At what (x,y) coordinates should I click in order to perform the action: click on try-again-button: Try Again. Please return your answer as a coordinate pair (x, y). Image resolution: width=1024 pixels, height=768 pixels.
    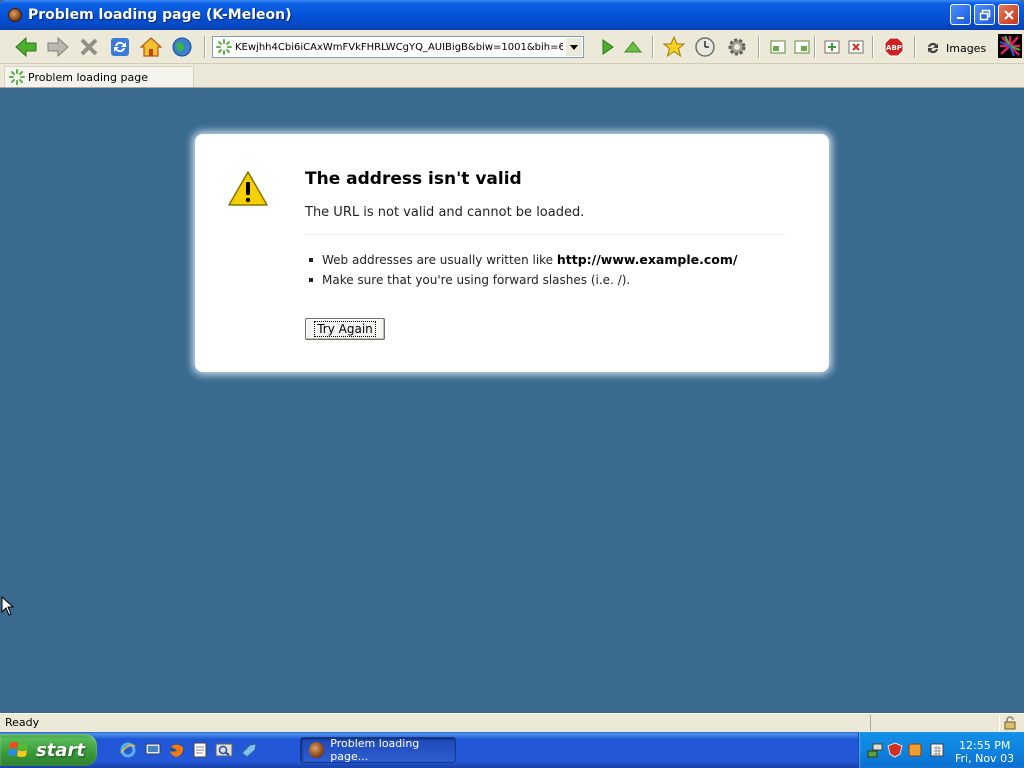
    Looking at the image, I should click on (345, 329).